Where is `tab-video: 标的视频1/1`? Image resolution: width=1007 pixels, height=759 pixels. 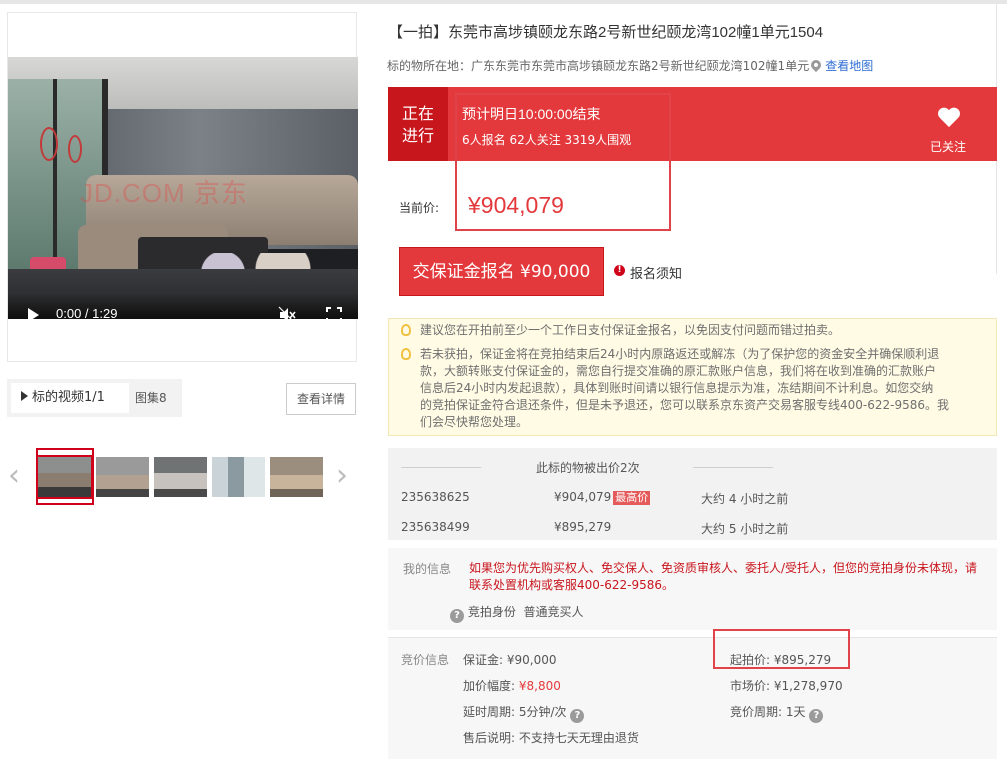 tab-video: 标的视频1/1 is located at coordinates (70, 398).